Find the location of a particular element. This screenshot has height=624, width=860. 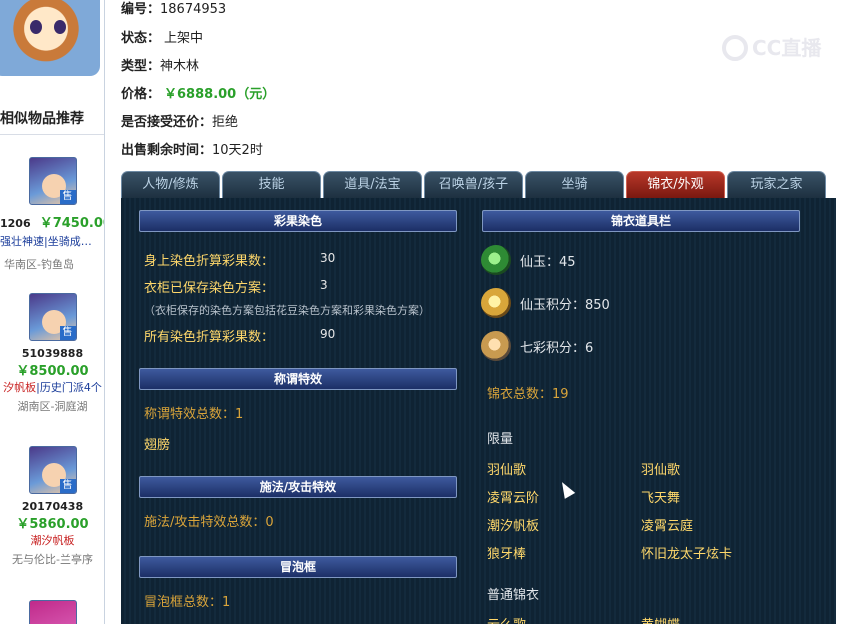

status-line: 状态： 上架中 is located at coordinates (162, 36).